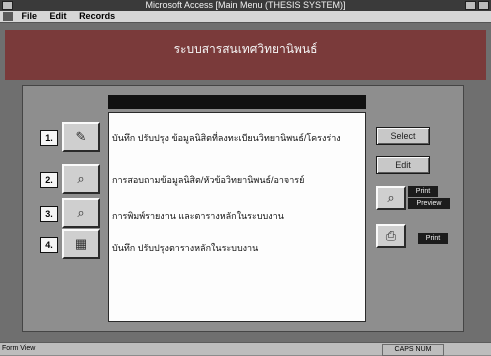 The height and width of the screenshot is (356, 491). I want to click on table-icon: ▦, so click(81, 243).